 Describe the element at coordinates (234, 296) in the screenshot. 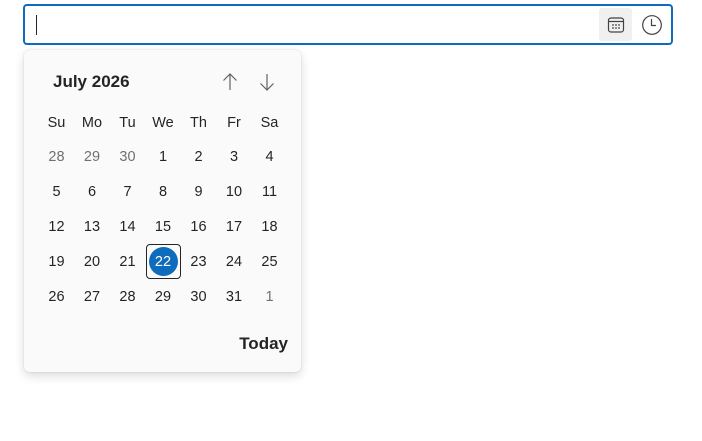

I see `day-cell: 31` at that location.